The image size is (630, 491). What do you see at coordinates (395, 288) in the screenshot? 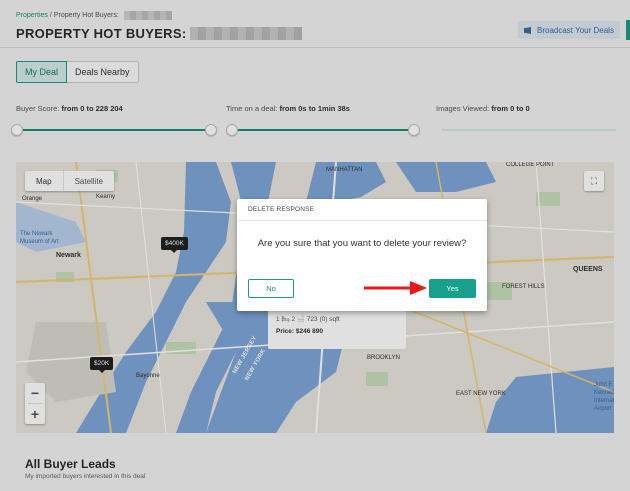
I see `red-arrow-icon` at bounding box center [395, 288].